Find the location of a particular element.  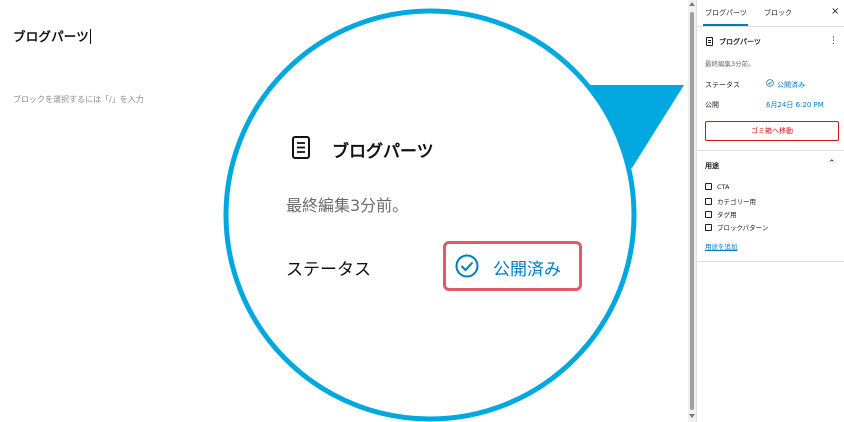

tab-post: ブログパーツ is located at coordinates (726, 13).